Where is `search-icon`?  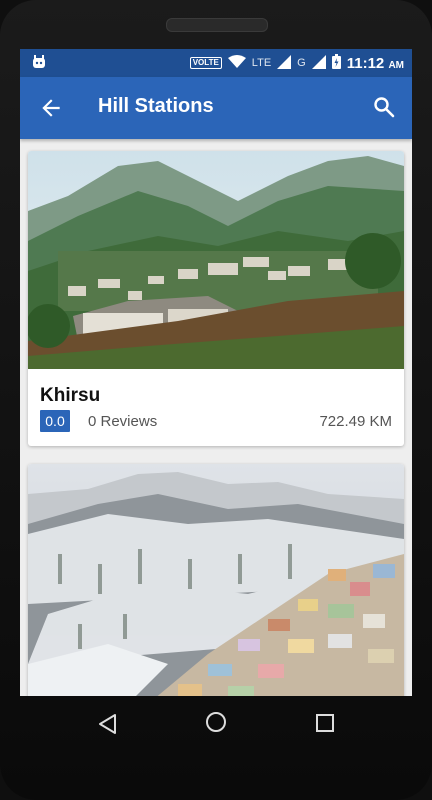 search-icon is located at coordinates (384, 107).